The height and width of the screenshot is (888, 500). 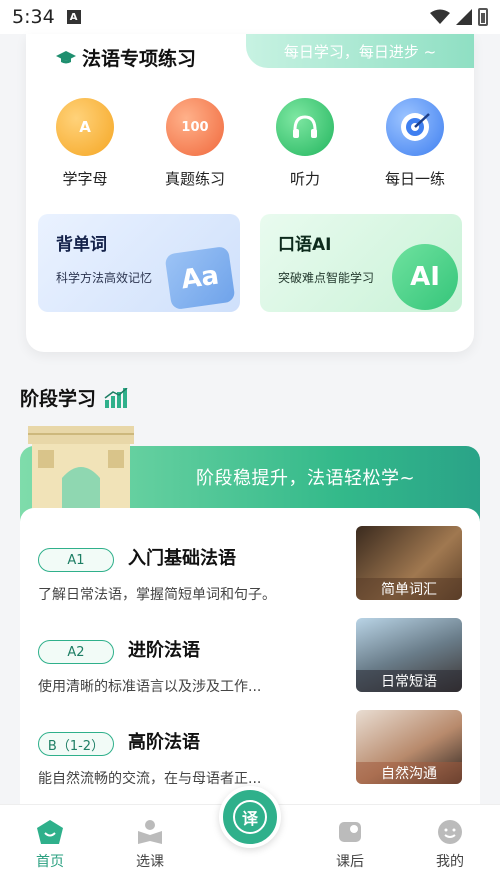 I want to click on feature-alphabet: A 学字母, so click(x=85, y=143).